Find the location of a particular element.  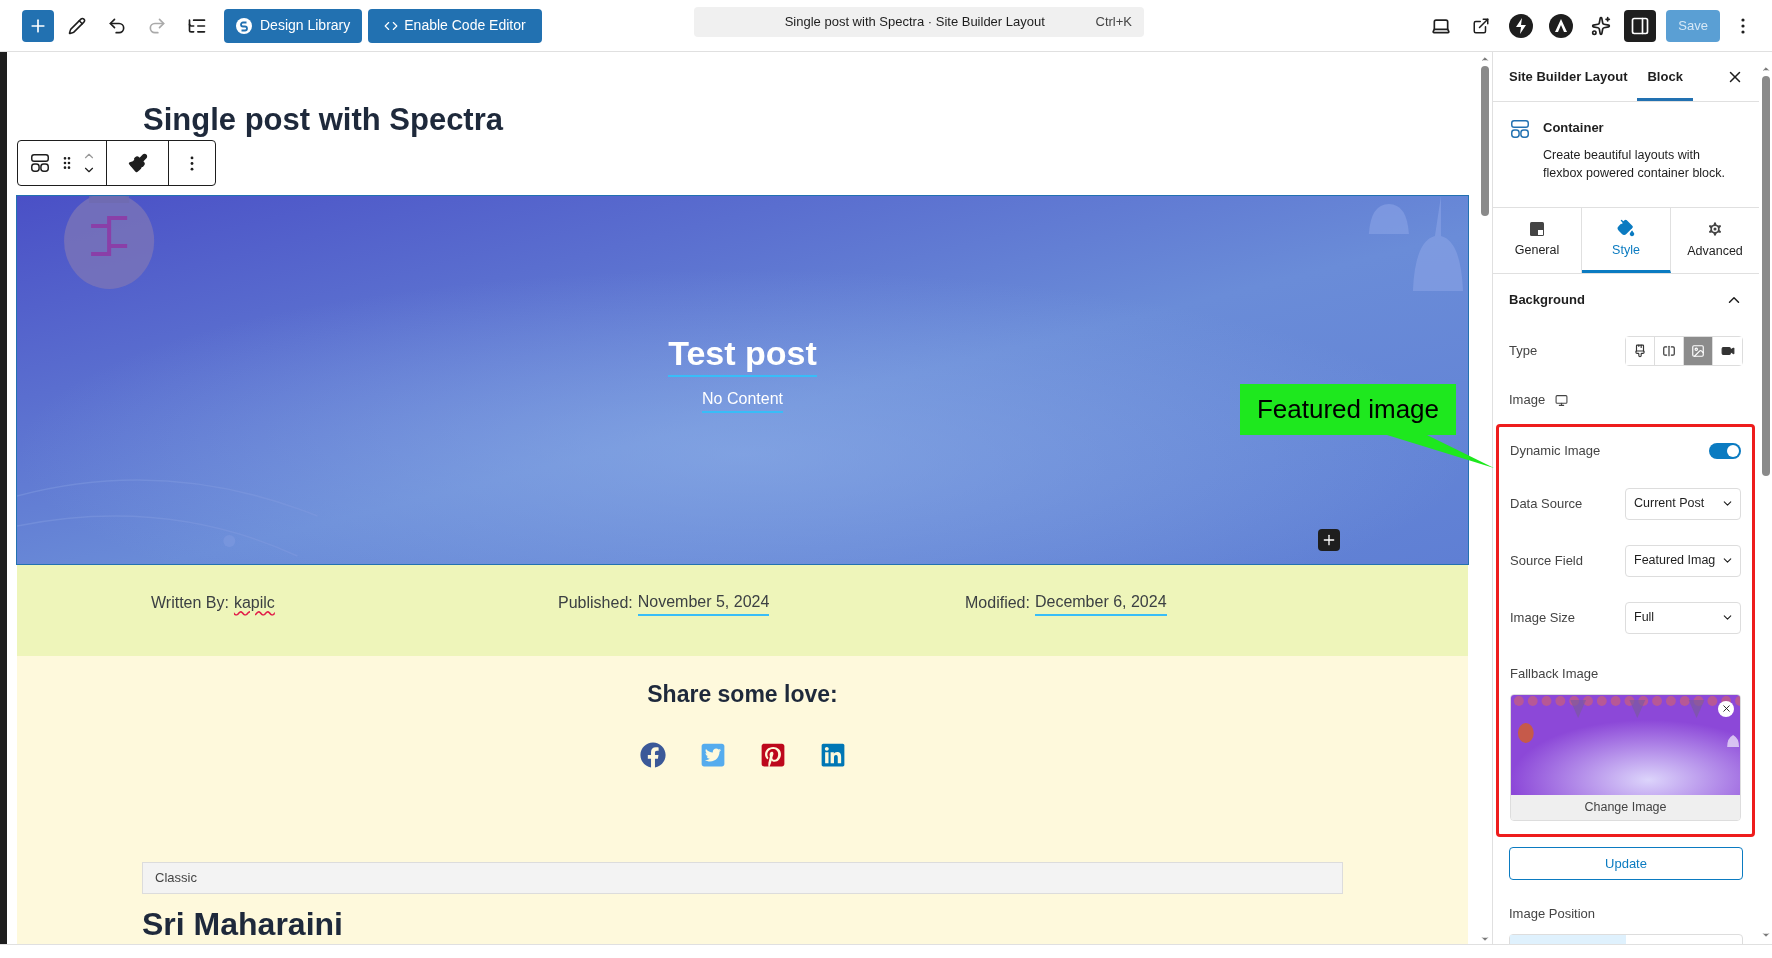

plus-icon is located at coordinates (1329, 540).